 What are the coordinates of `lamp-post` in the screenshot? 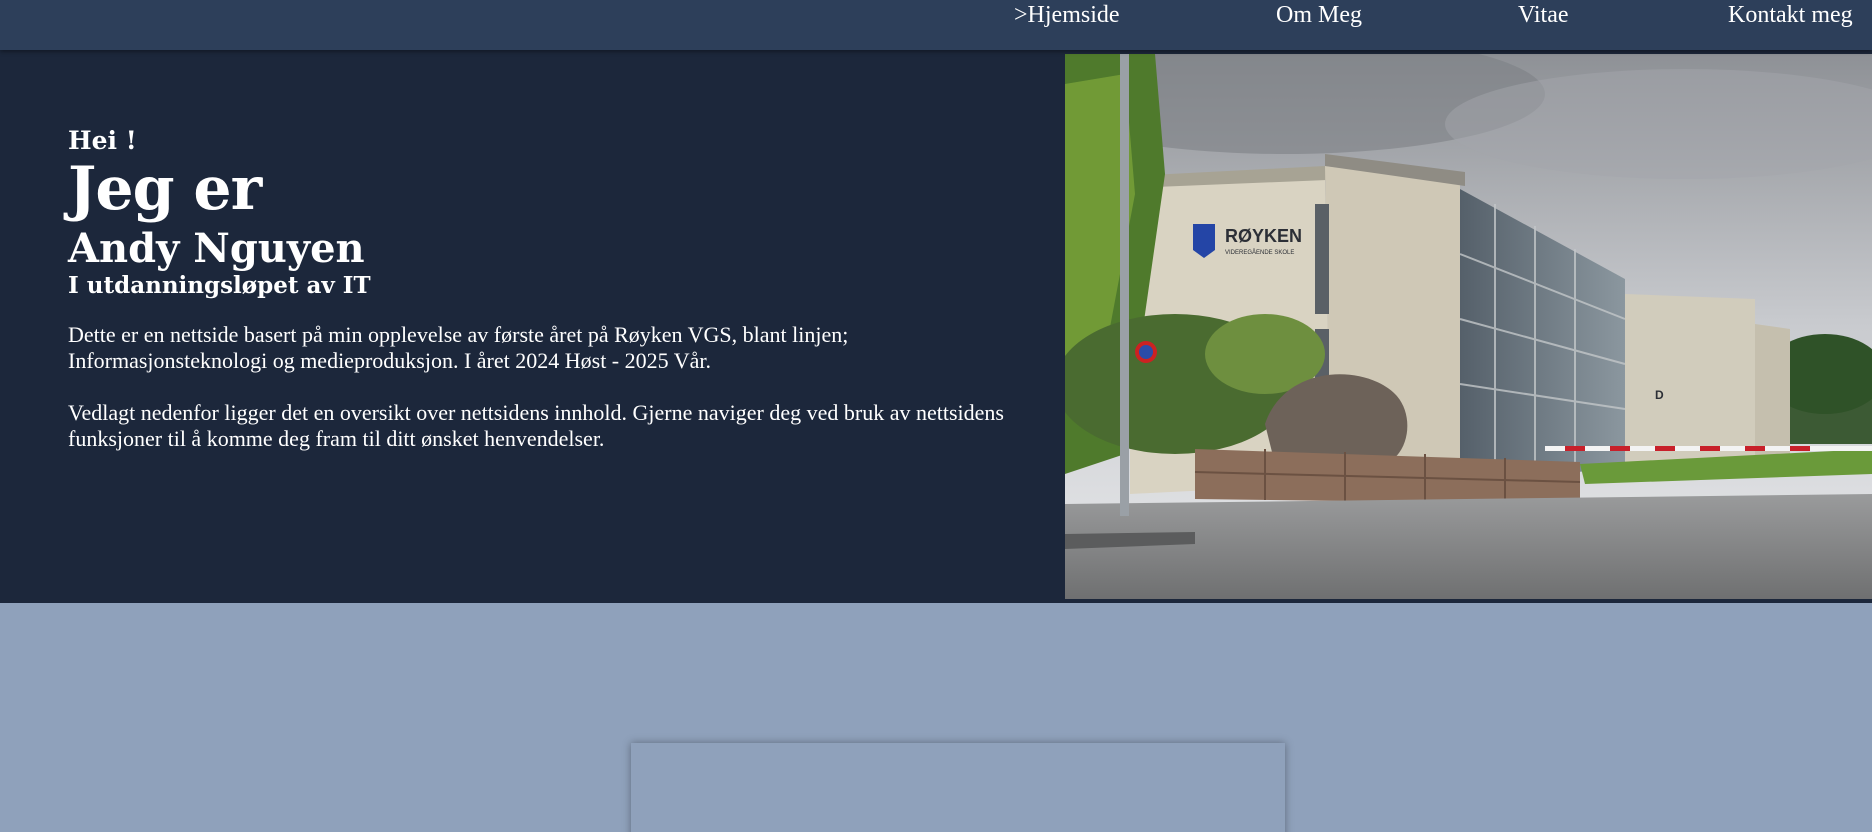 It's located at (1124, 285).